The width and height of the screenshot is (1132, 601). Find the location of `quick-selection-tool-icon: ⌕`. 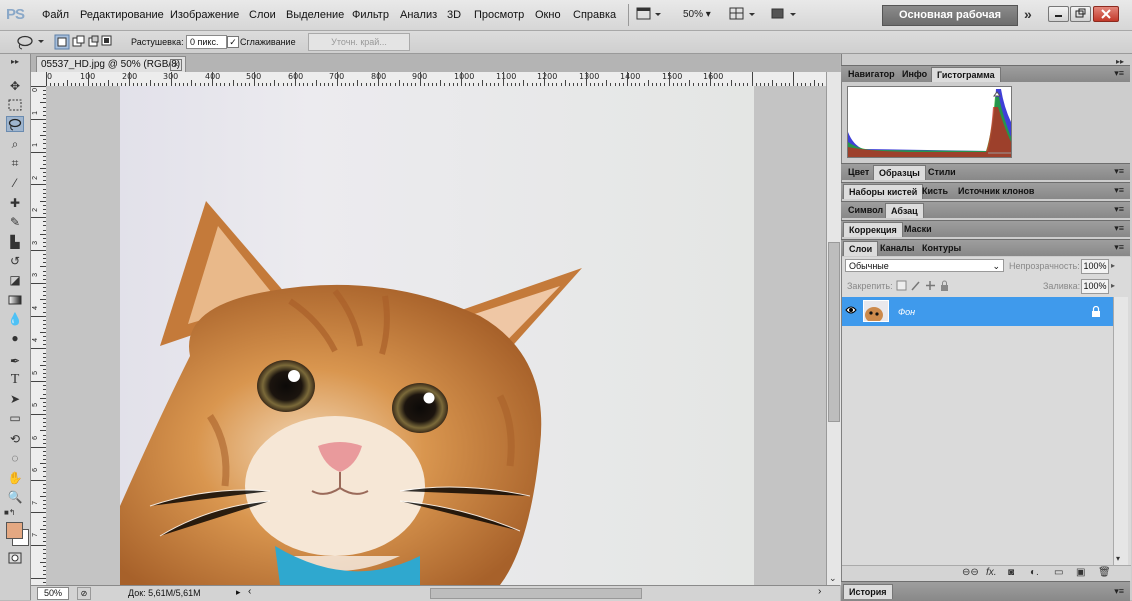

quick-selection-tool-icon: ⌕ is located at coordinates (15, 144).